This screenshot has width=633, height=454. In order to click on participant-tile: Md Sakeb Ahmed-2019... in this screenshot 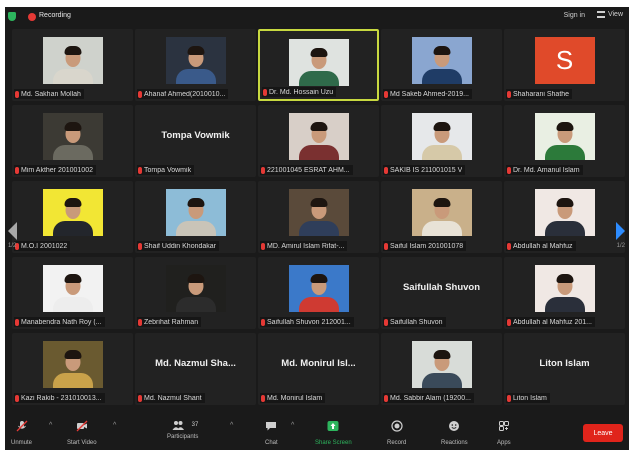, I will do `click(441, 65)`.